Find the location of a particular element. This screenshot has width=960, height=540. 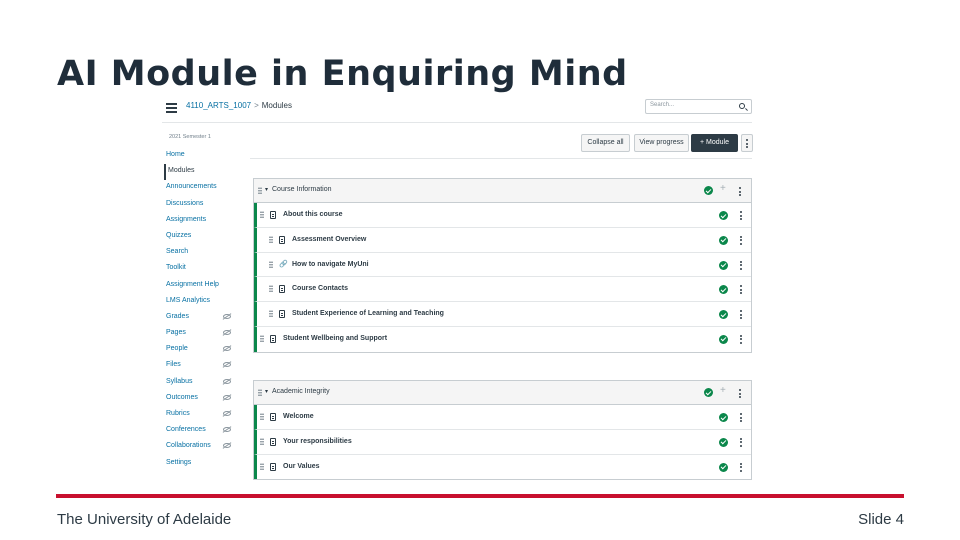

nav-item-label: Announcements is located at coordinates (191, 187).